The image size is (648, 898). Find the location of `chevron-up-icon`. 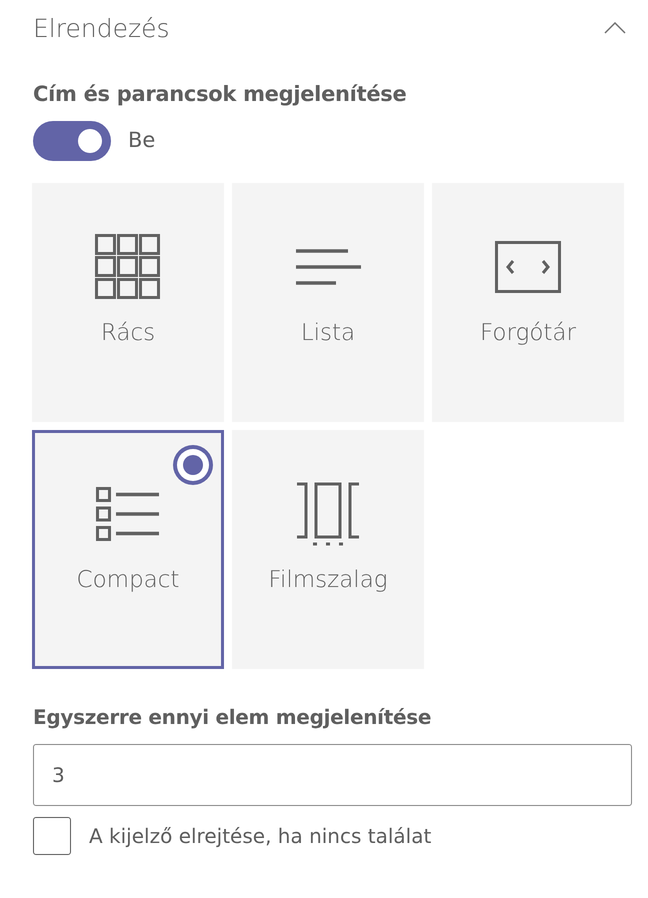

chevron-up-icon is located at coordinates (615, 28).